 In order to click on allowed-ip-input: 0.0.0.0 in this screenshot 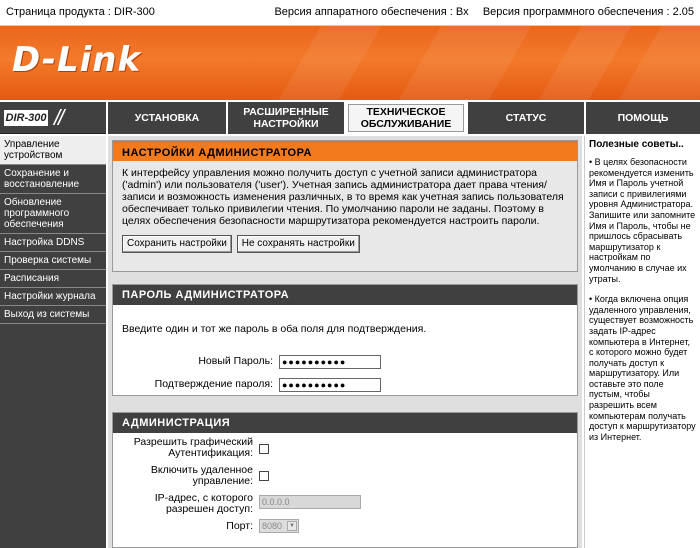, I will do `click(310, 502)`.